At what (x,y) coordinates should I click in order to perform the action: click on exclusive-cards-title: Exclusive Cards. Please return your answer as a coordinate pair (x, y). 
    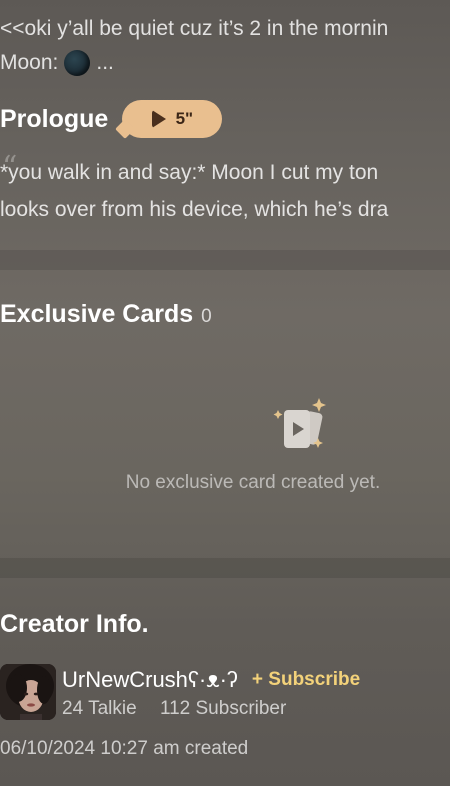
    Looking at the image, I should click on (97, 314).